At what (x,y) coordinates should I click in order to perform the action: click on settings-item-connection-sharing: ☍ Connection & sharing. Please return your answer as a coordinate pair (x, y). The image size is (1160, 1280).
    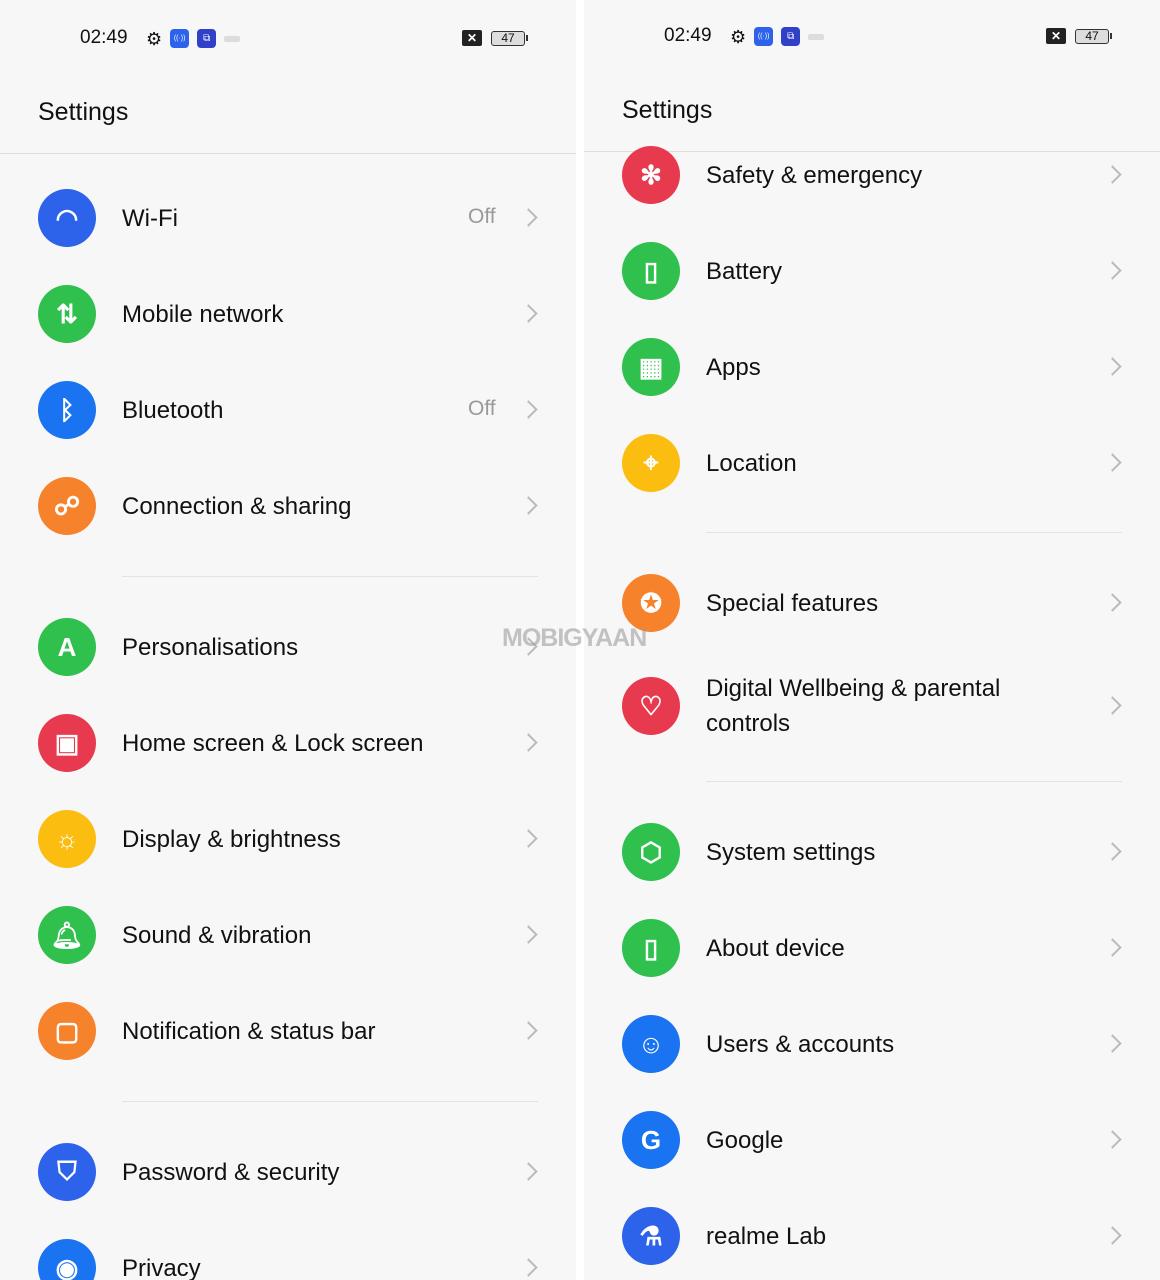
    Looking at the image, I should click on (288, 506).